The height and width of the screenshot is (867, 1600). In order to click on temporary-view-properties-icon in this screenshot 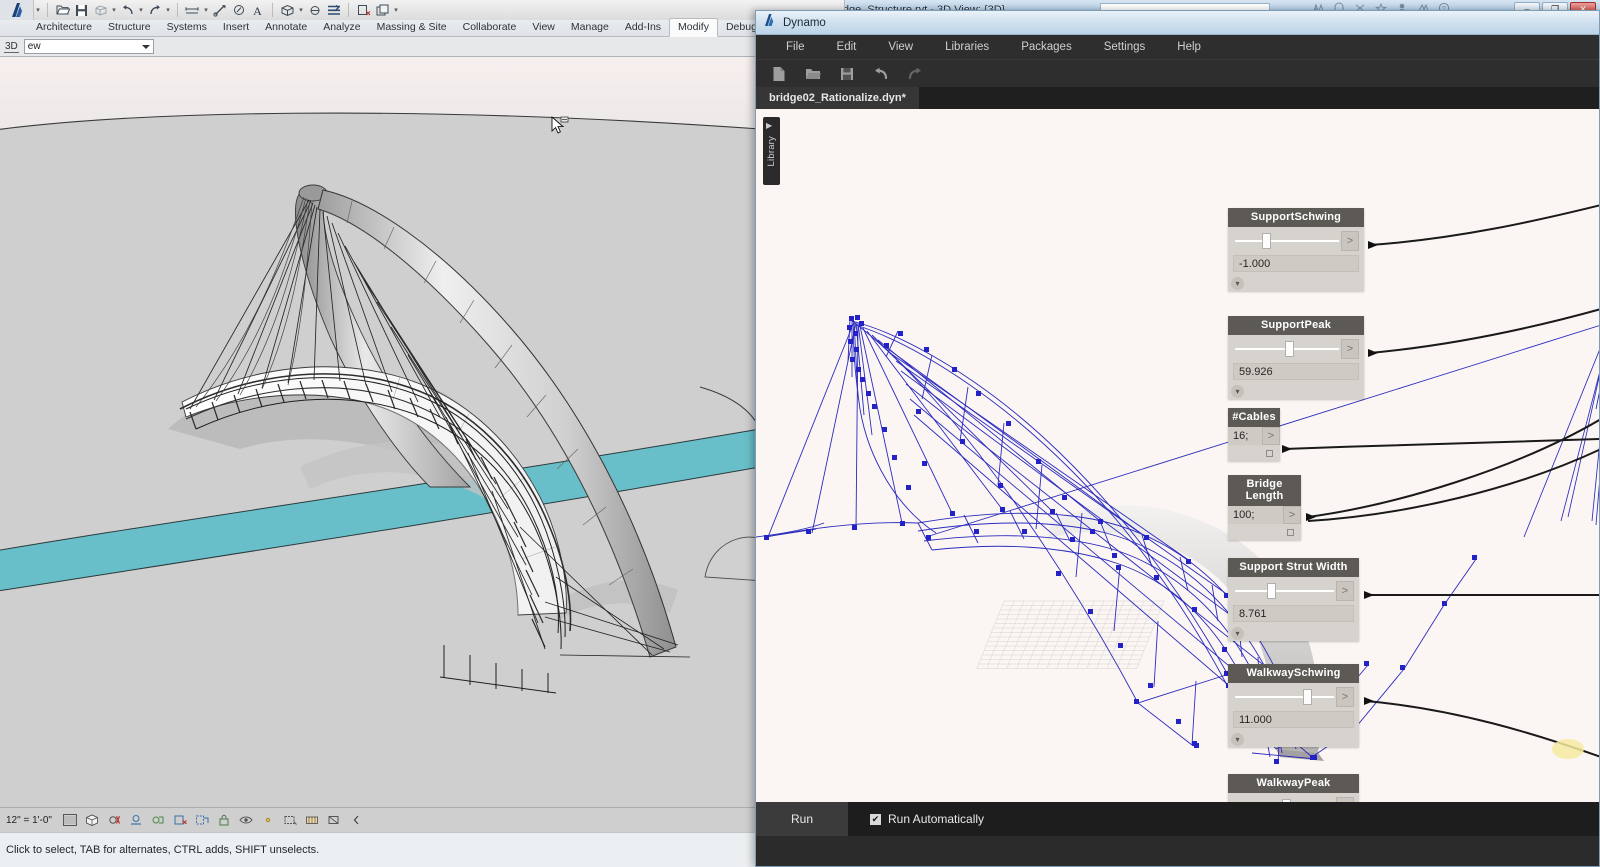, I will do `click(312, 820)`.